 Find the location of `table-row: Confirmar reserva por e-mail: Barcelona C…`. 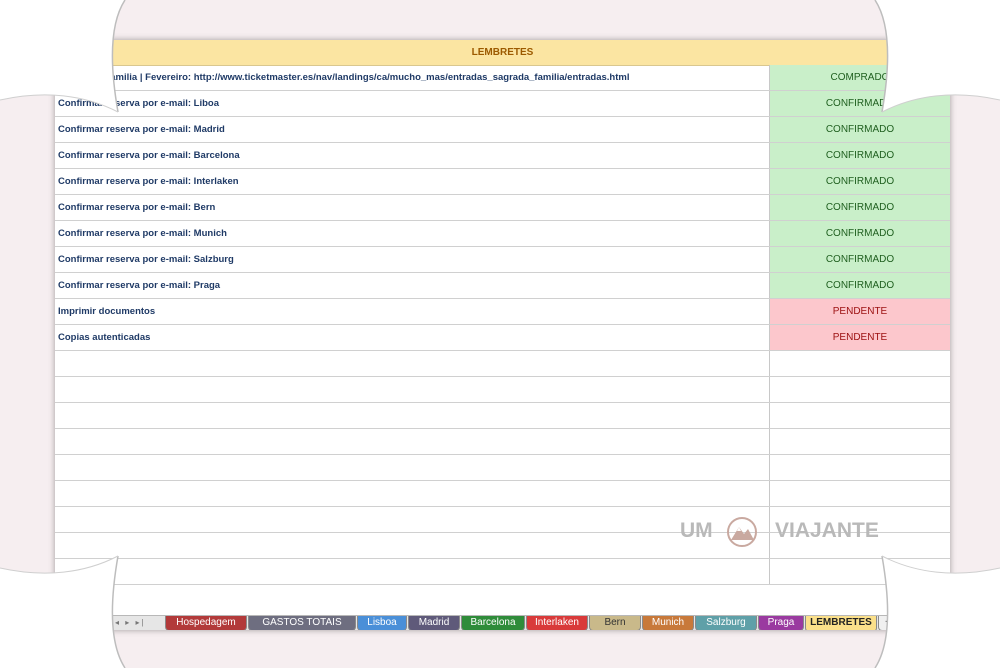

table-row: Confirmar reserva por e-mail: Barcelona C… is located at coordinates (502, 156).